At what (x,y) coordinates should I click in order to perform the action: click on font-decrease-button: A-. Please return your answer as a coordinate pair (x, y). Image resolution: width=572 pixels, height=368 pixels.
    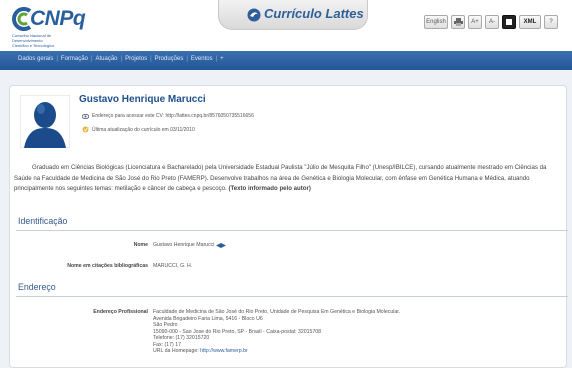
    Looking at the image, I should click on (492, 22).